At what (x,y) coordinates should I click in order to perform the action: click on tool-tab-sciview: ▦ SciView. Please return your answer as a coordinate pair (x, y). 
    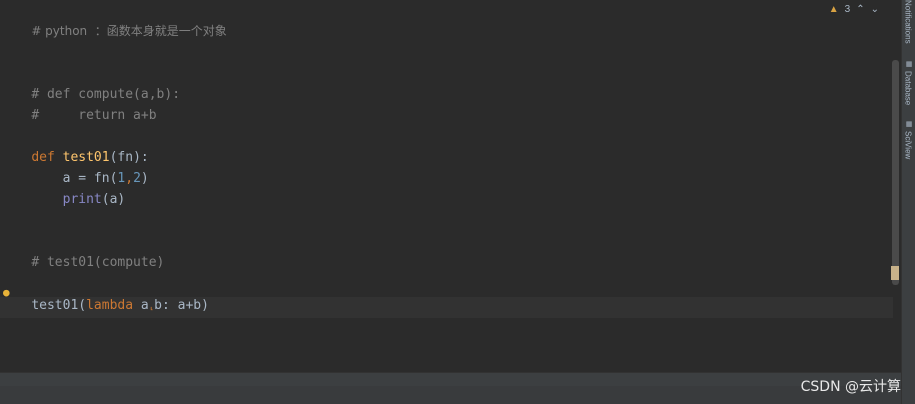
    Looking at the image, I should click on (908, 142).